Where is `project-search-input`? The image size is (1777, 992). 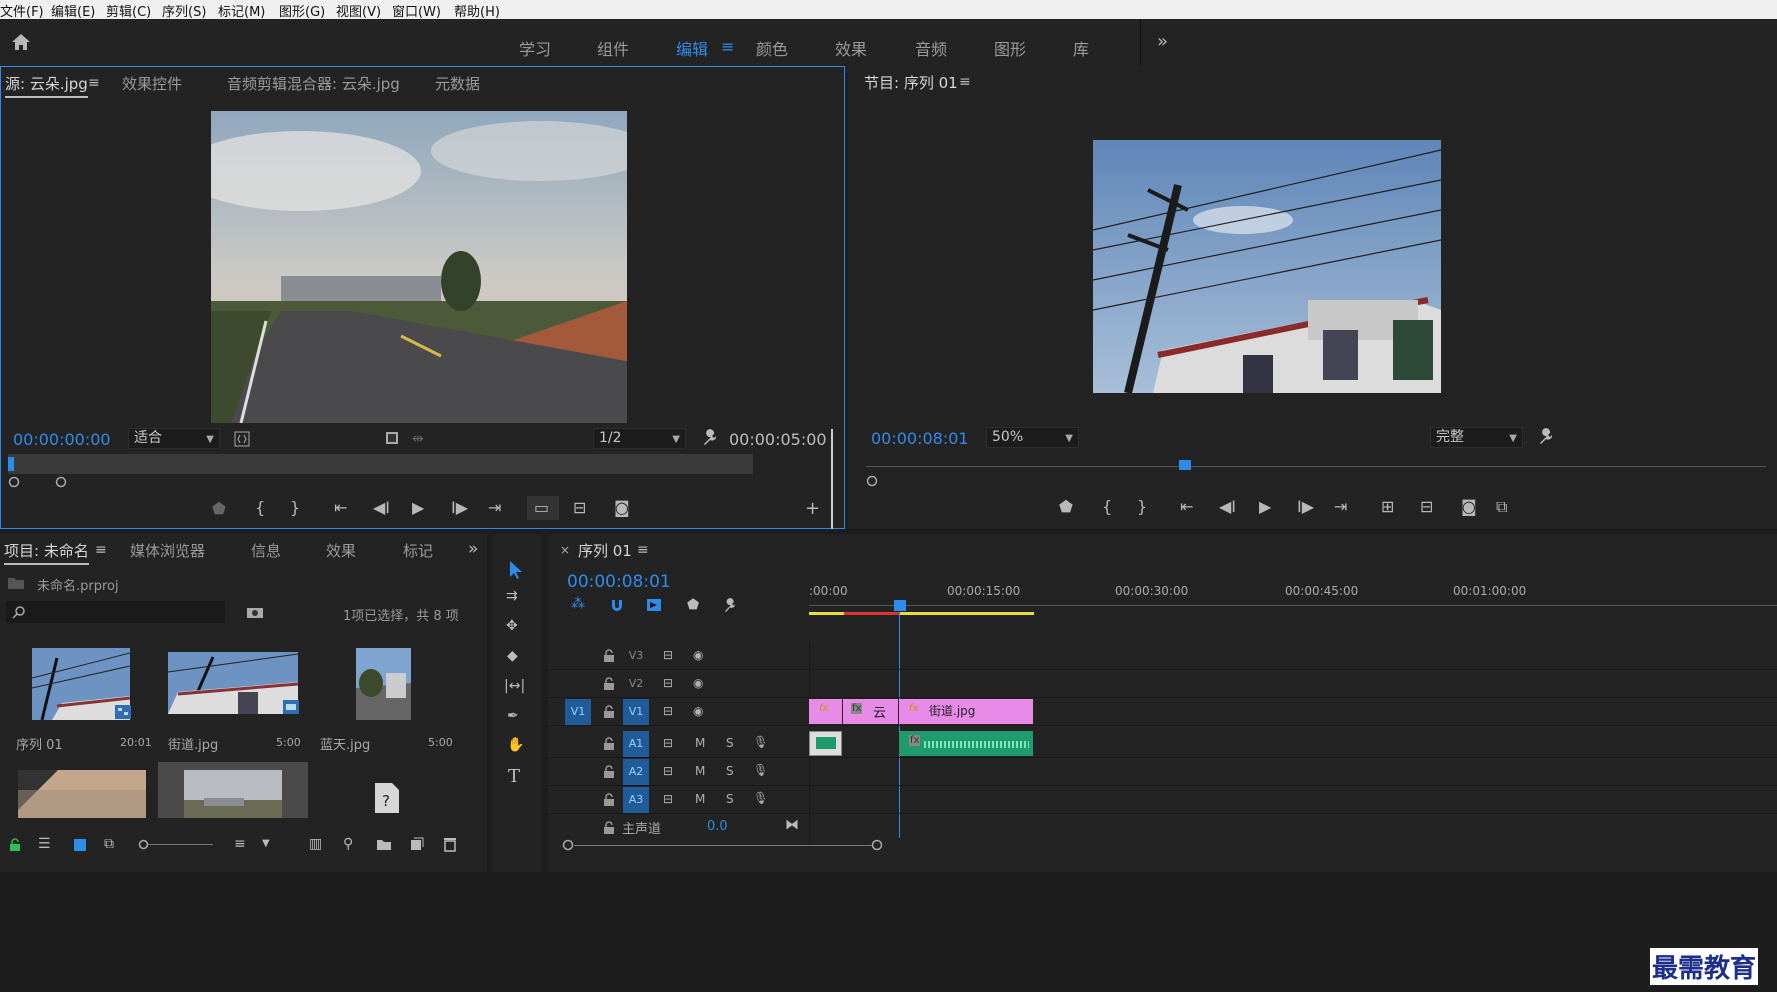
project-search-input is located at coordinates (115, 612).